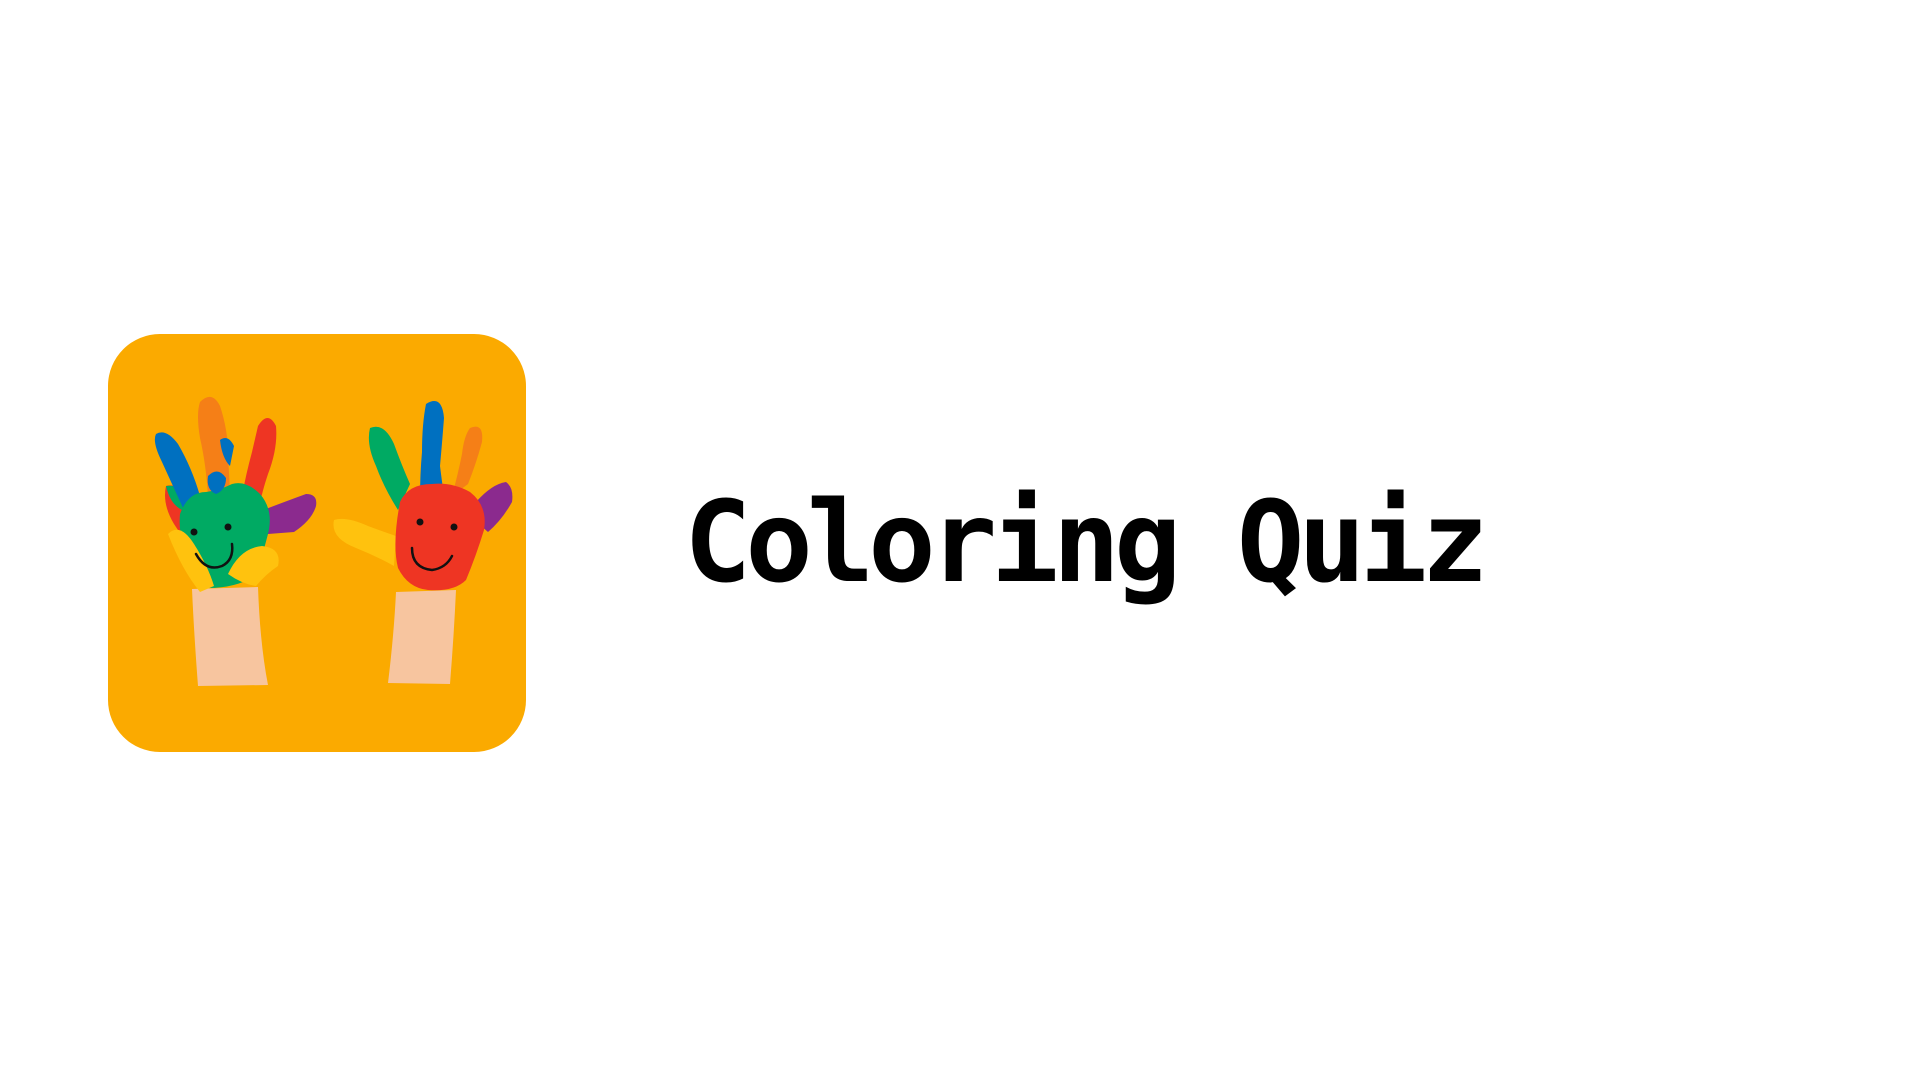 The height and width of the screenshot is (1080, 1920). What do you see at coordinates (423, 542) in the screenshot?
I see `right-hand` at bounding box center [423, 542].